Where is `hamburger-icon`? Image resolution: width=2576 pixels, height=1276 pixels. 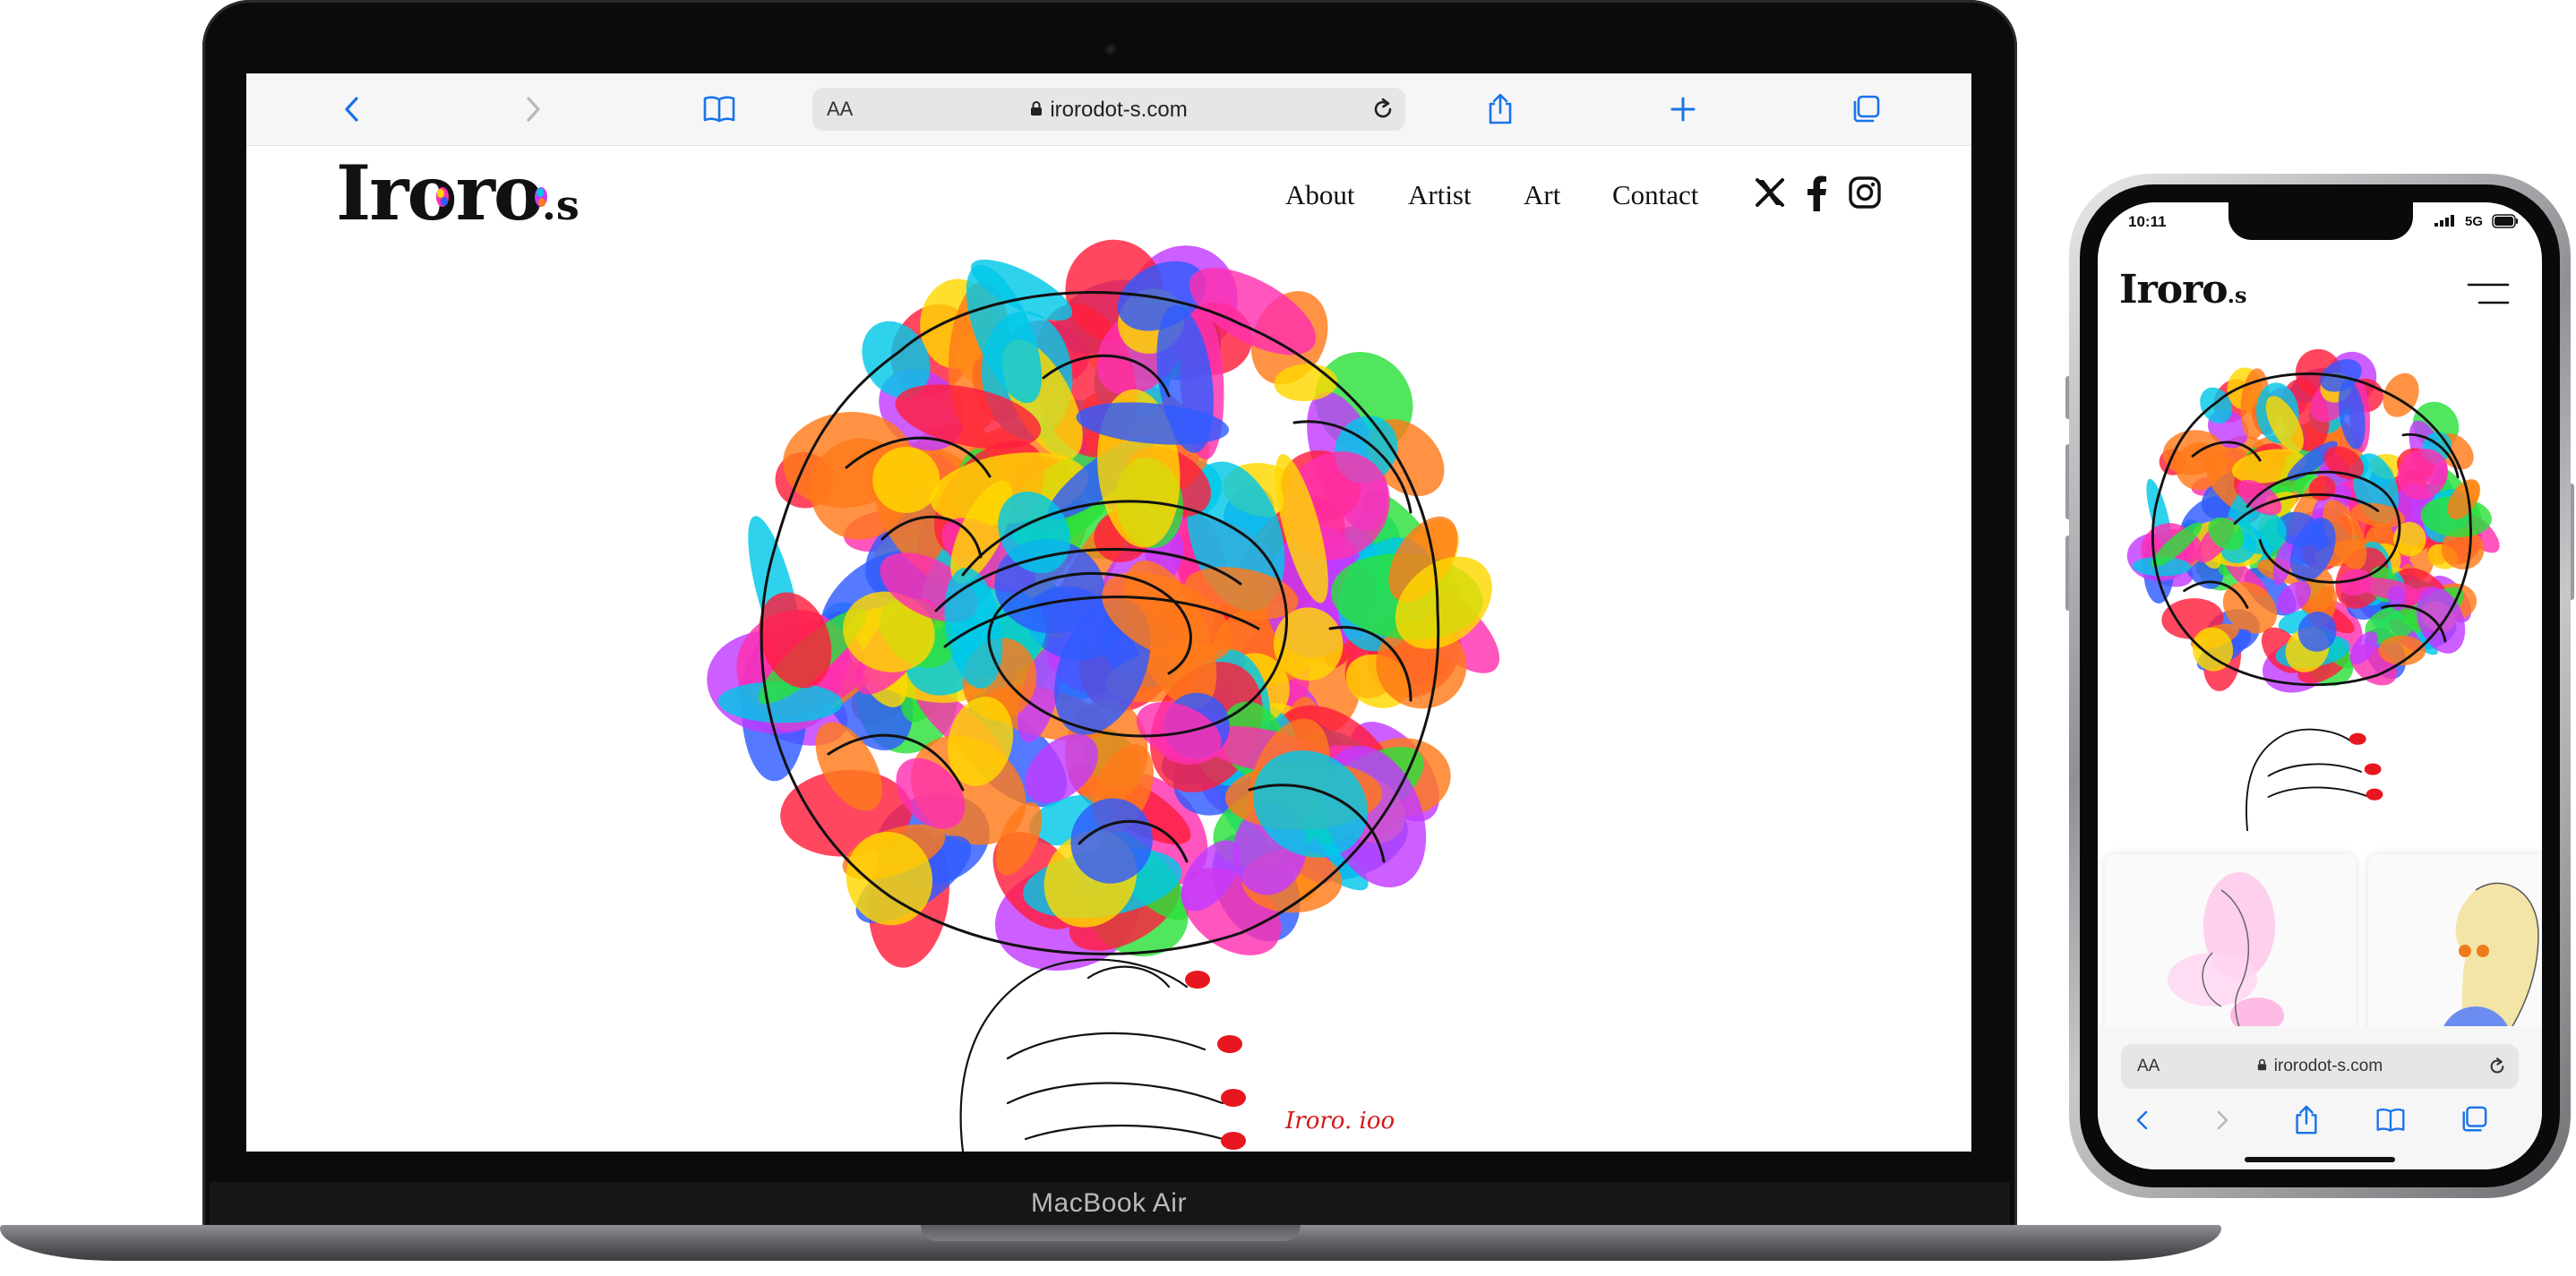
hamburger-icon is located at coordinates (2488, 293).